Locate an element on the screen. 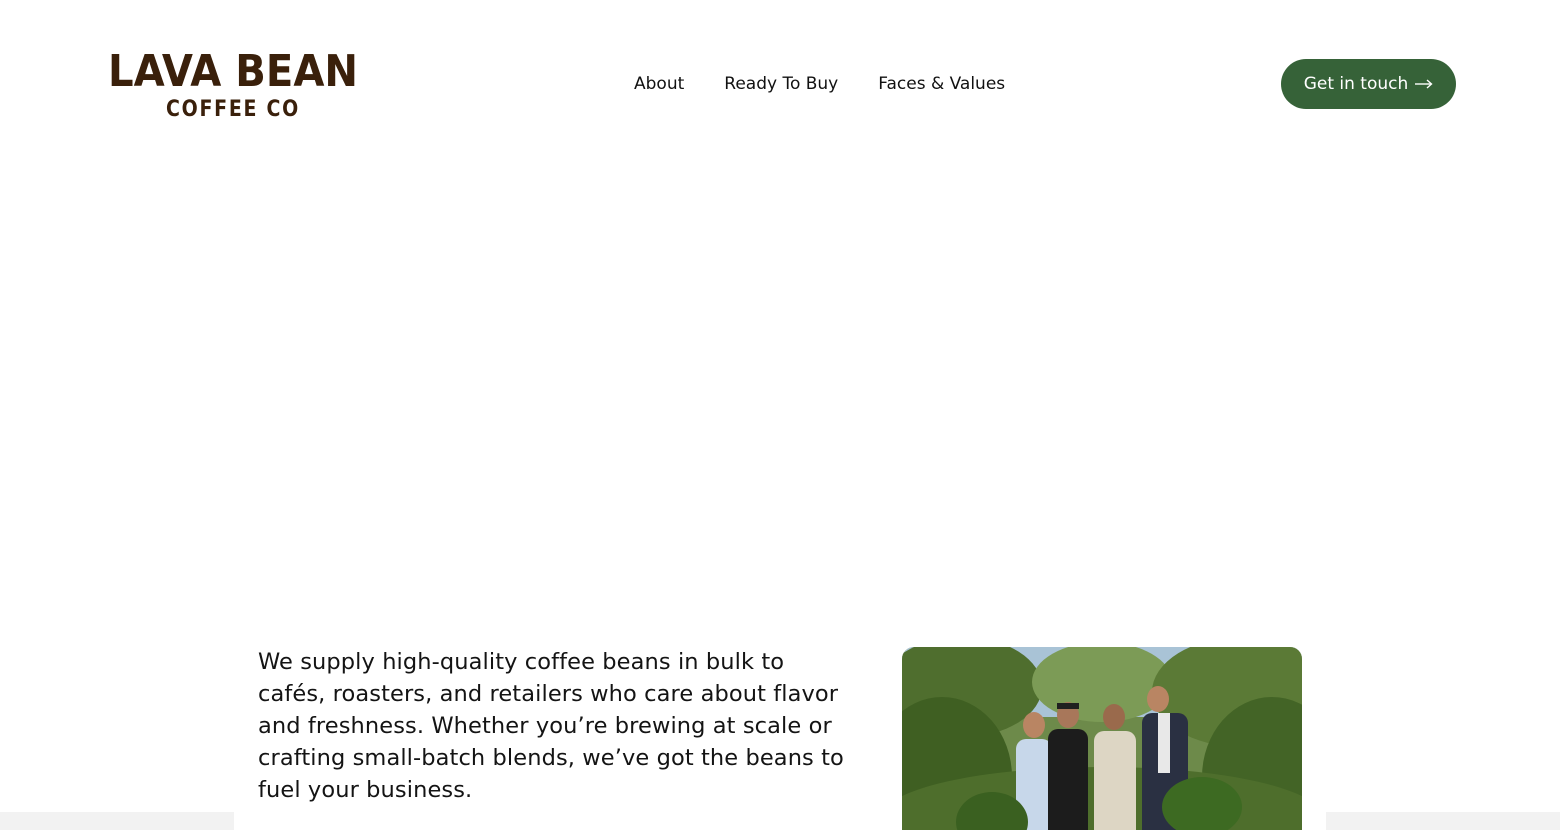 The image size is (1560, 830). arrow-right-icon is located at coordinates (1424, 84).